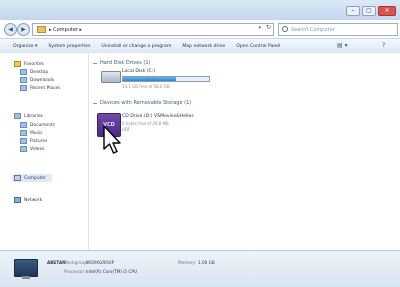 Image resolution: width=400 pixels, height=287 pixels. I want to click on back-button: ◀, so click(10, 29).